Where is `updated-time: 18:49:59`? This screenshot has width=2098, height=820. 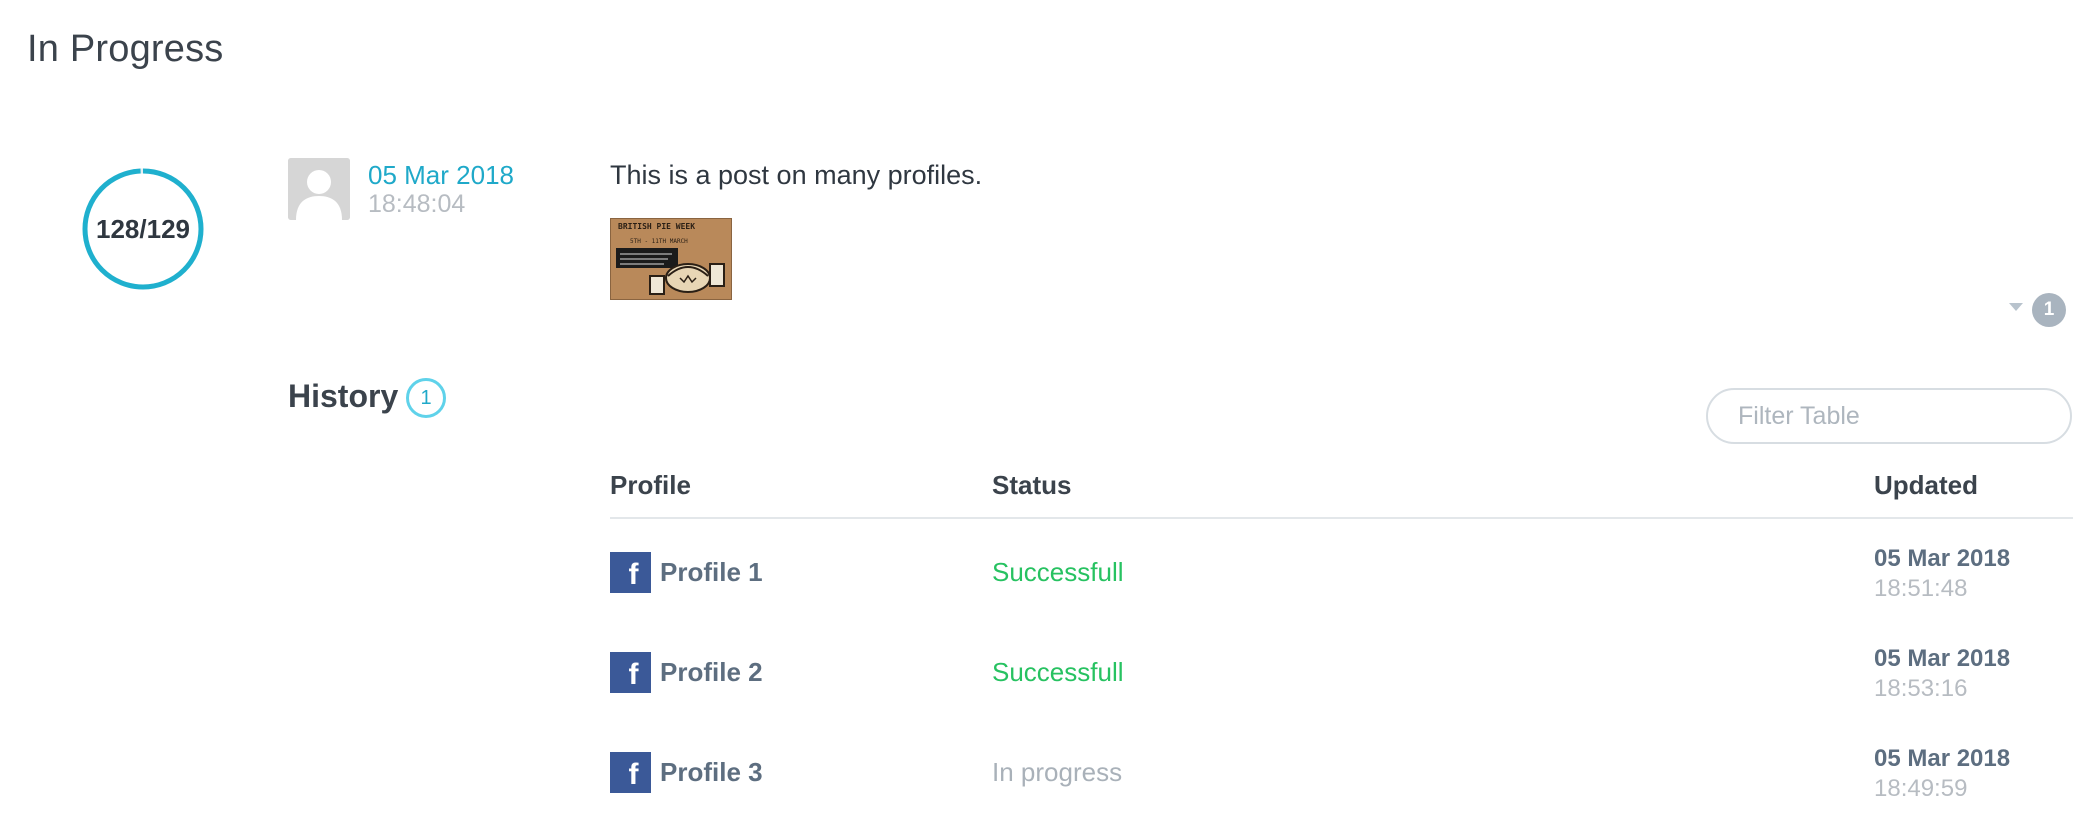 updated-time: 18:49:59 is located at coordinates (1921, 788).